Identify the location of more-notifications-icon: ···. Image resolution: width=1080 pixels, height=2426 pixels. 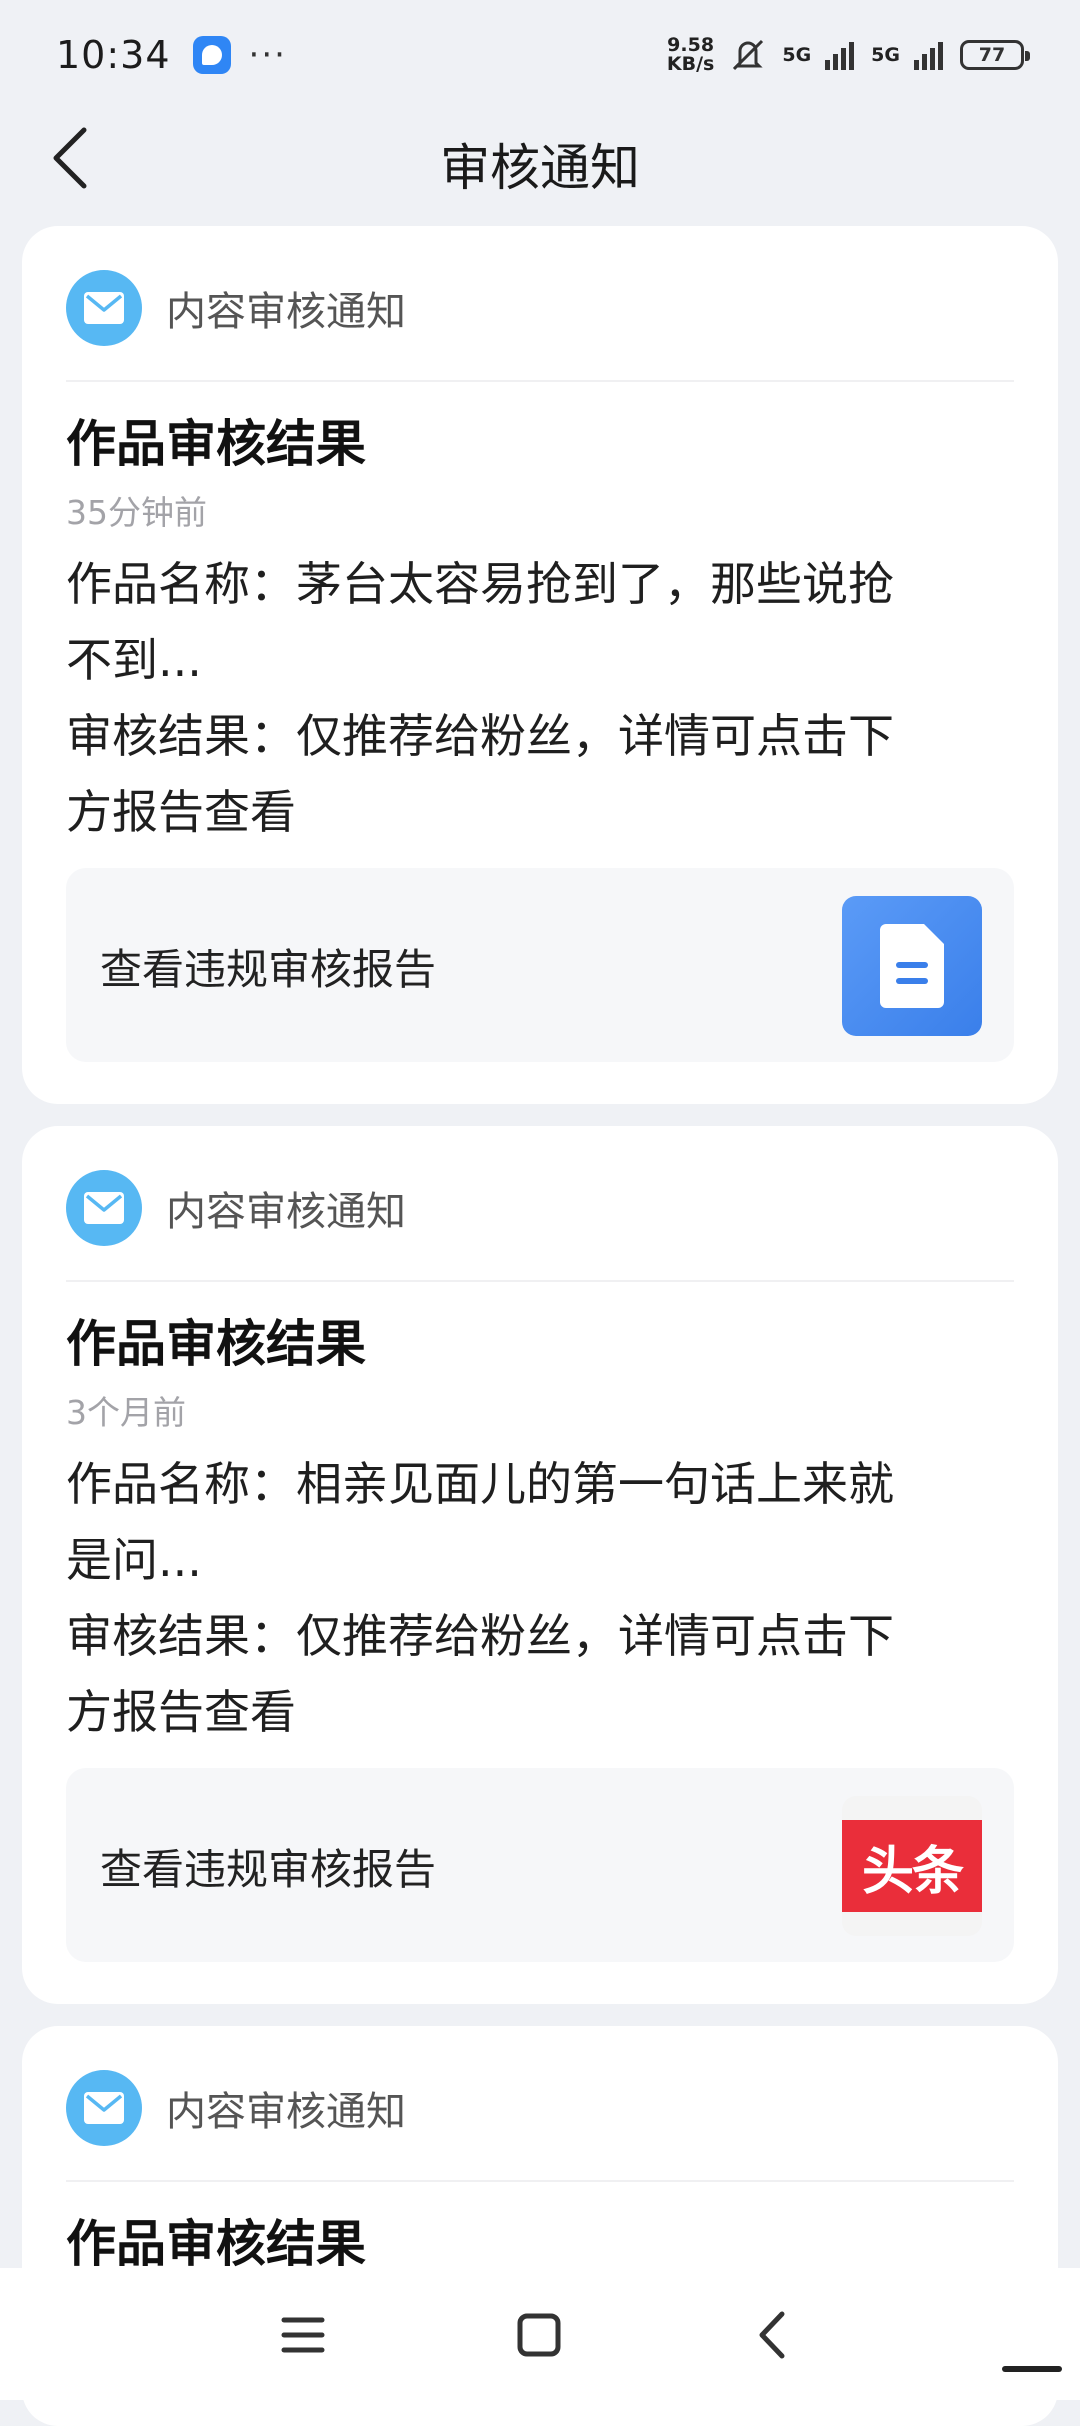
(267, 55).